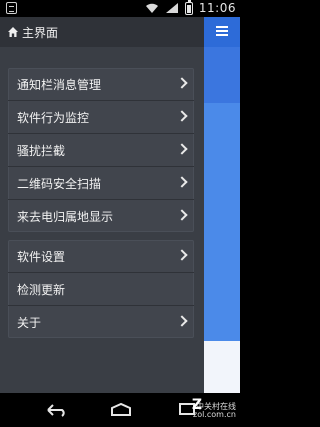  Describe the element at coordinates (41, 290) in the screenshot. I see `menu-item-label: 检测更新` at that location.